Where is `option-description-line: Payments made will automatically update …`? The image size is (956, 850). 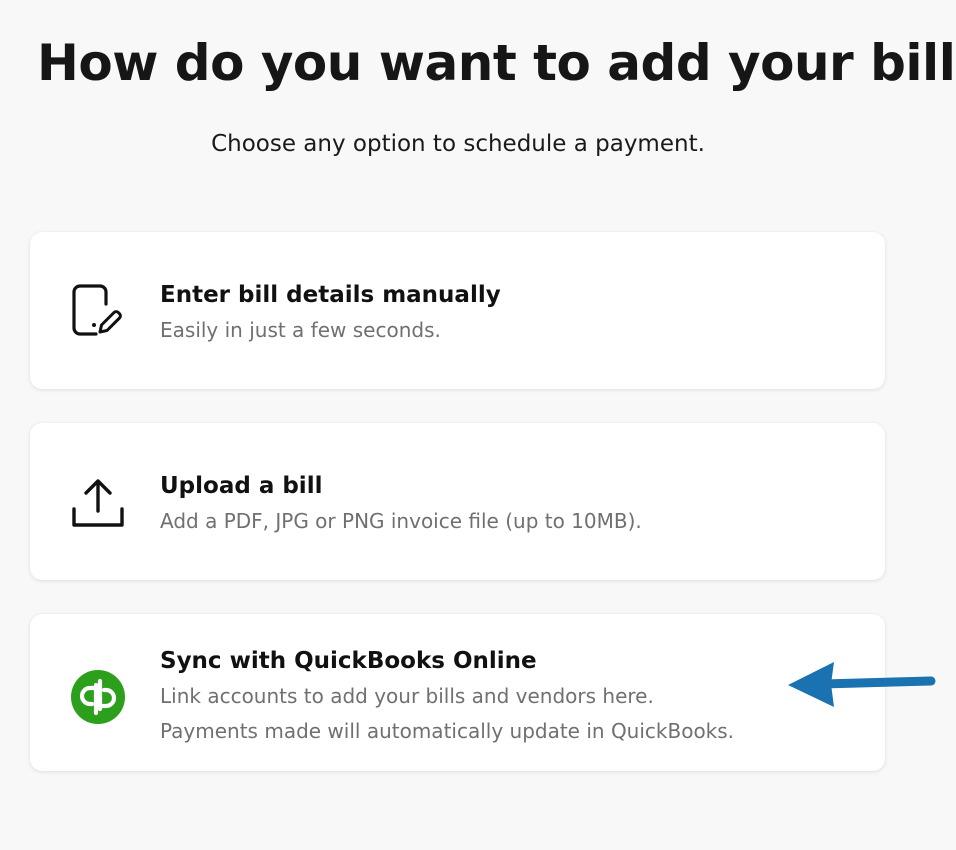 option-description-line: Payments made will automatically update … is located at coordinates (447, 731).